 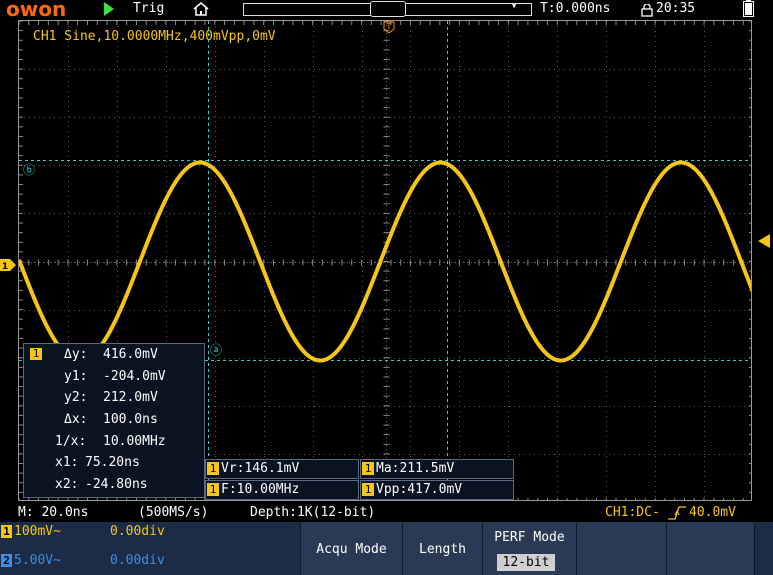 What do you see at coordinates (67, 462) in the screenshot?
I see `x1-label: x1:` at bounding box center [67, 462].